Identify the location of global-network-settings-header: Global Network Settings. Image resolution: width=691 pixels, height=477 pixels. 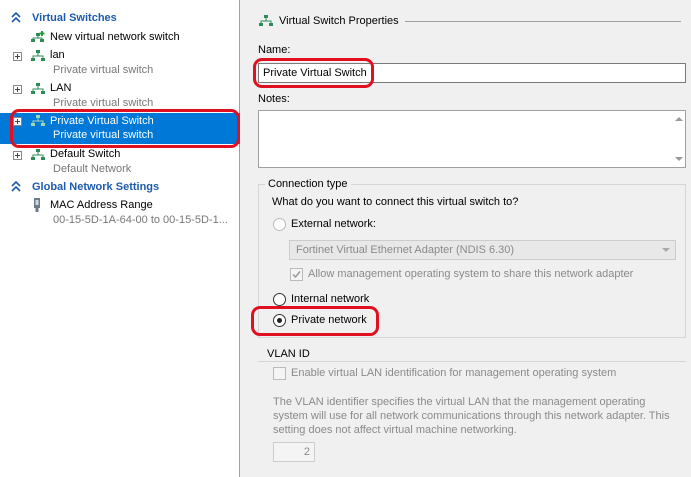
(120, 187).